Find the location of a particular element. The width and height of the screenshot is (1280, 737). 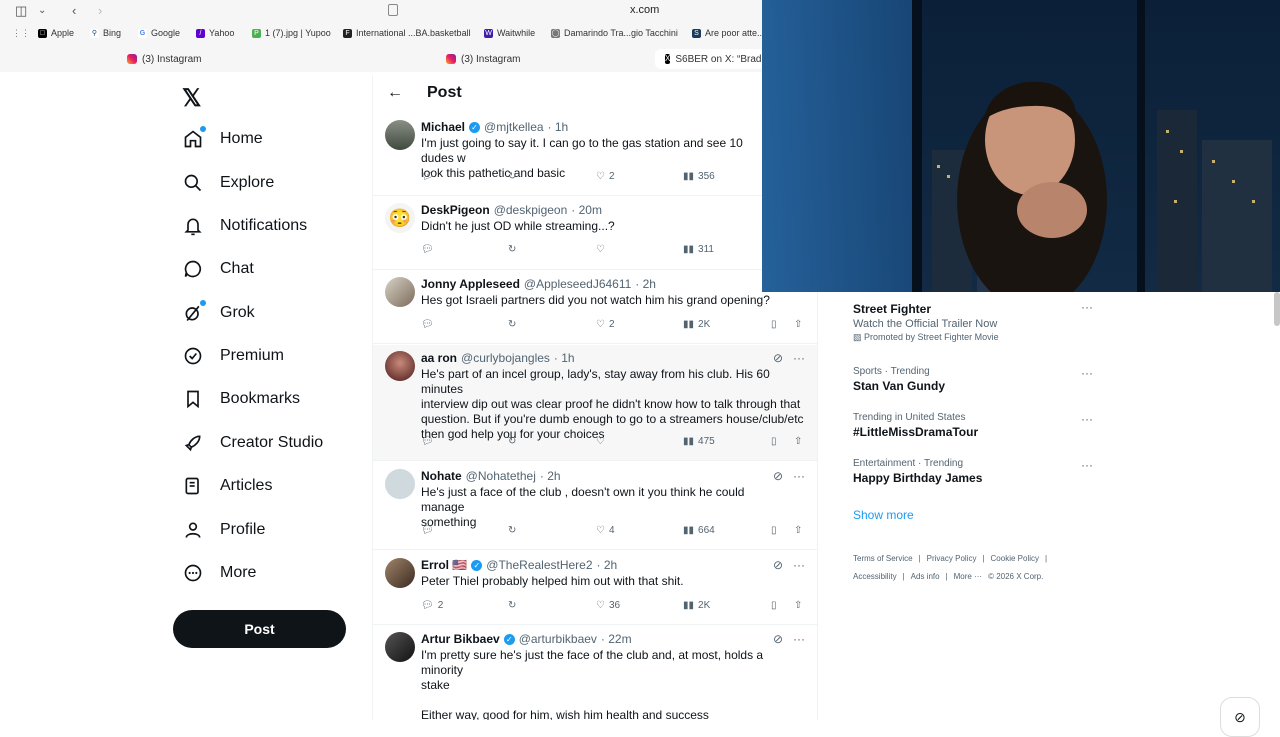

nav-bookmarks: Bookmarks is located at coordinates (241, 399).